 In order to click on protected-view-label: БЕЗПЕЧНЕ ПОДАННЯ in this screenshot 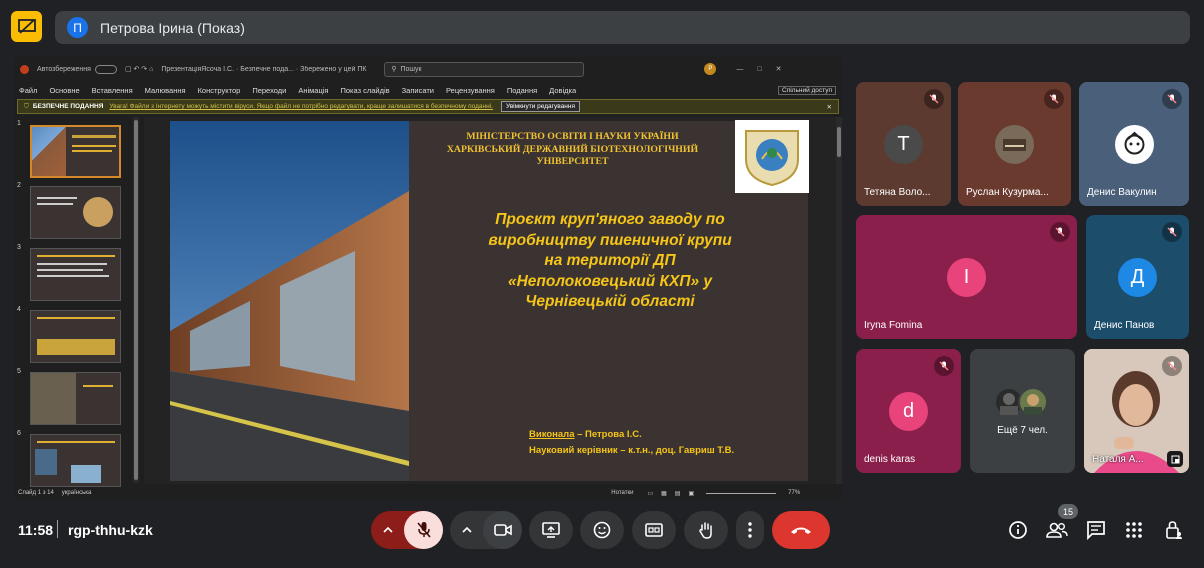, I will do `click(68, 106)`.